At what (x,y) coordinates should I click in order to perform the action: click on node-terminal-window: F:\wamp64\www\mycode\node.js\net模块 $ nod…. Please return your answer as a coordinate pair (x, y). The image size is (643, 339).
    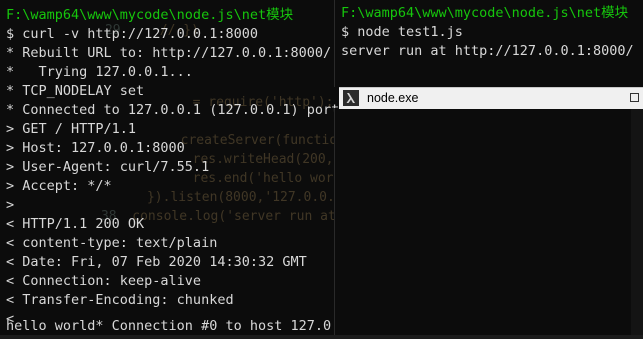
    Looking at the image, I should click on (488, 43).